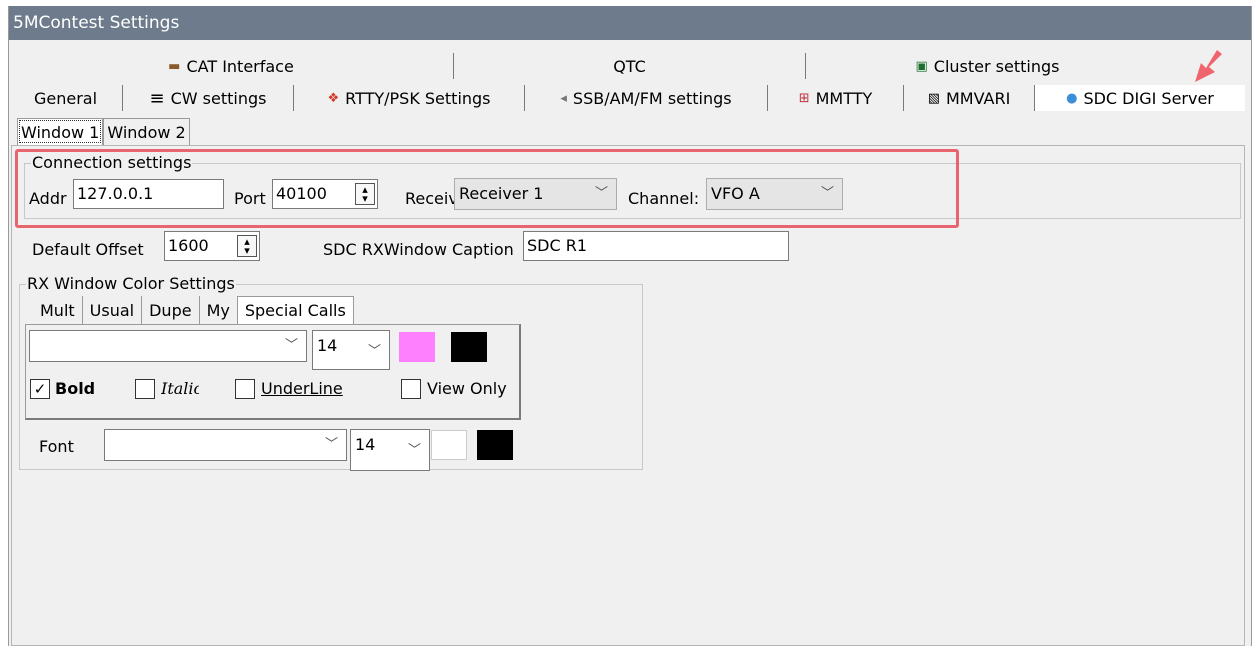 This screenshot has width=1254, height=646. Describe the element at coordinates (240, 66) in the screenshot. I see `tab-label: CAT Interface` at that location.